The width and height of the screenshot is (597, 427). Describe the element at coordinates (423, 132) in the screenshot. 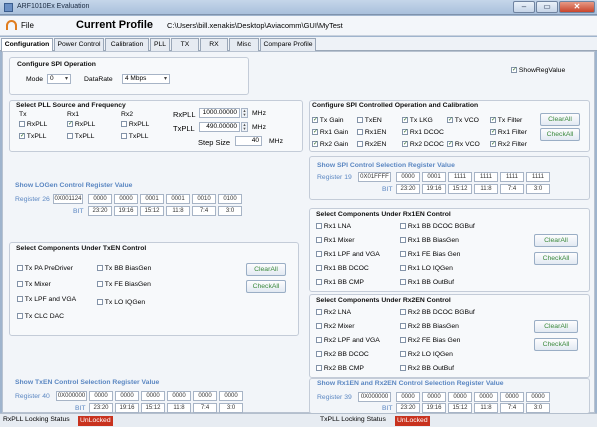

I see `rx1-dcoc-checkbox: ✓ Rx1 DCOC` at that location.